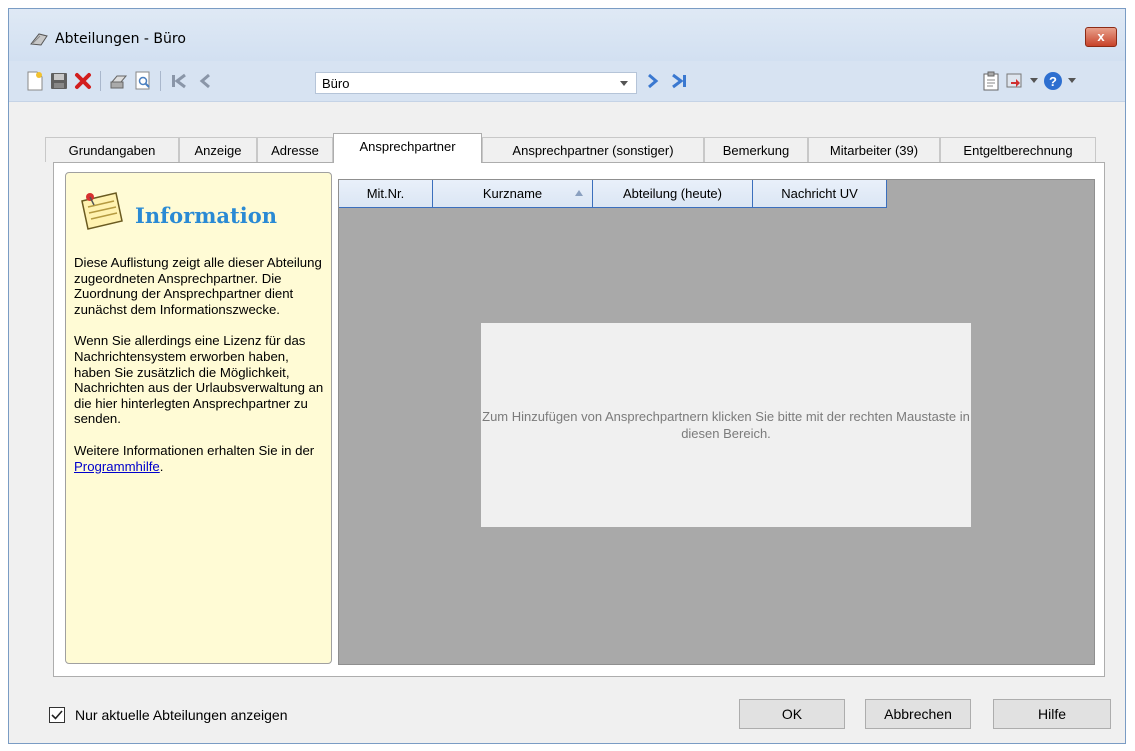 This screenshot has height=751, width=1135. Describe the element at coordinates (117, 466) in the screenshot. I see `program-help-link: Programmhilfe` at that location.